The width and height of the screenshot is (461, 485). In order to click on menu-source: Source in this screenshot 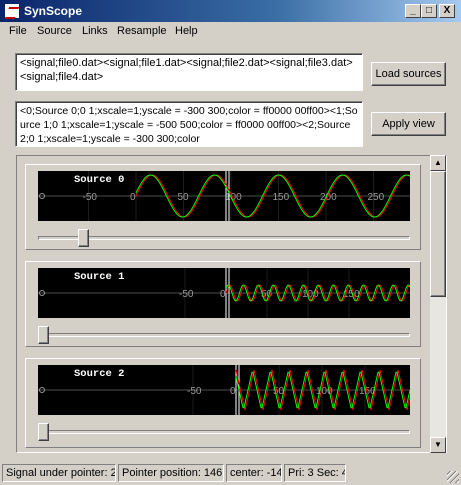, I will do `click(54, 31)`.